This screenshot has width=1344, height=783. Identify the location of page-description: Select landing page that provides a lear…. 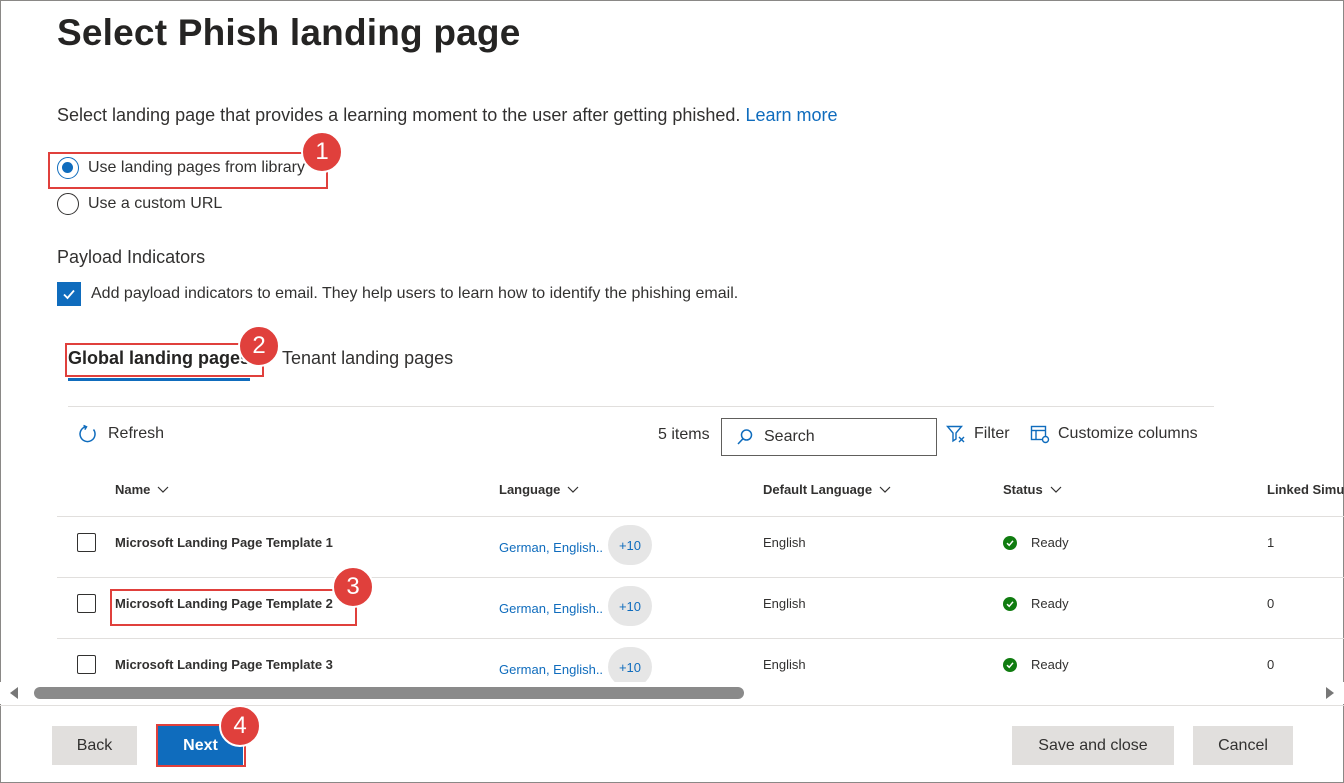
(447, 115).